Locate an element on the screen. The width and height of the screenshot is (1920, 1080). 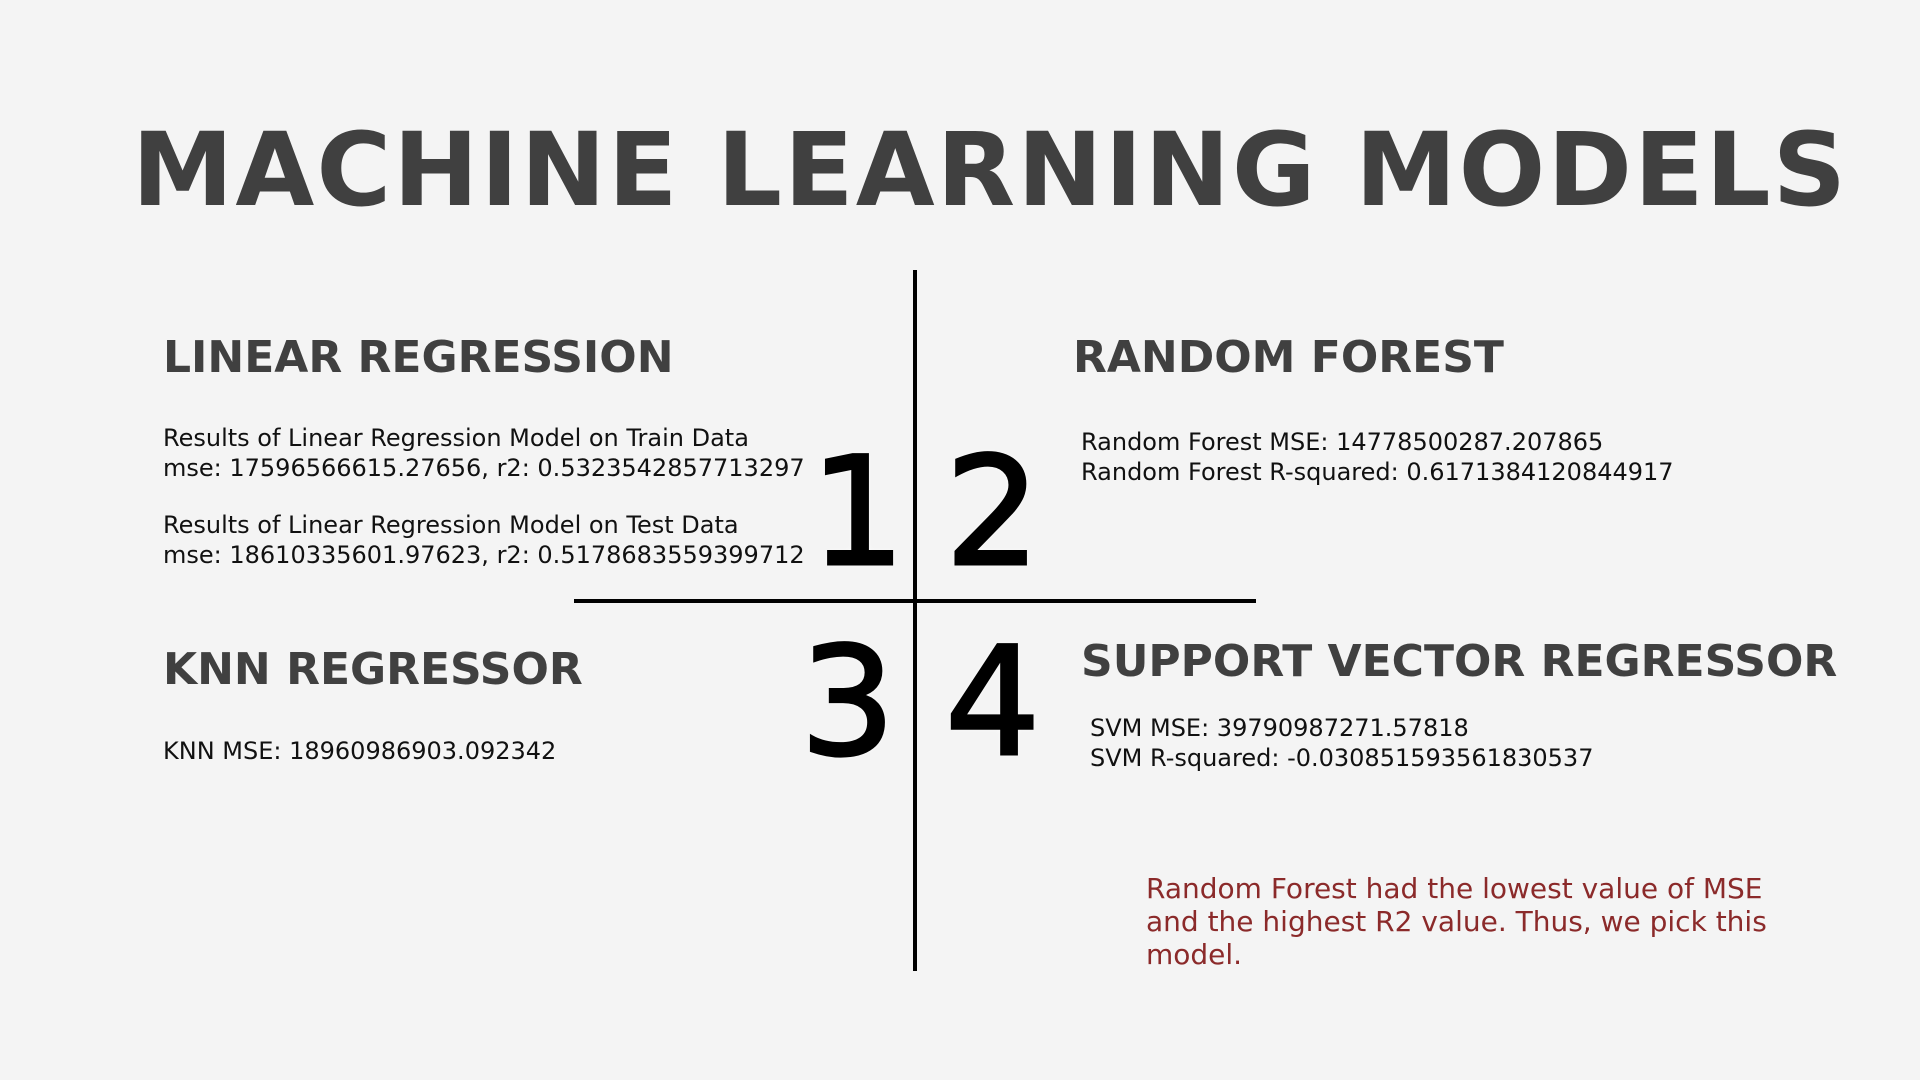
quadrant-number-1: 1 is located at coordinates (857, 513).